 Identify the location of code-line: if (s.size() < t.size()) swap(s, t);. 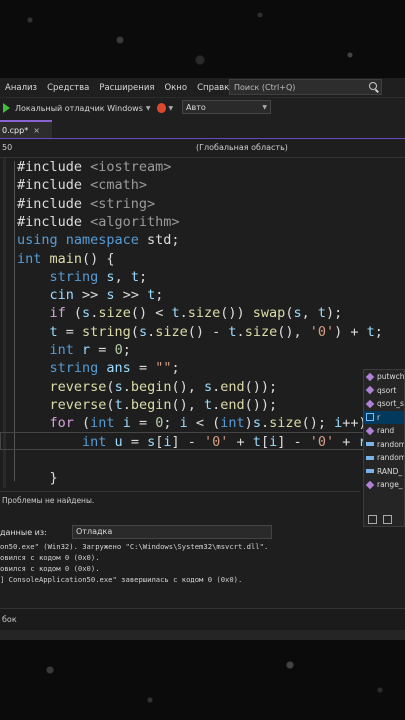
(180, 313).